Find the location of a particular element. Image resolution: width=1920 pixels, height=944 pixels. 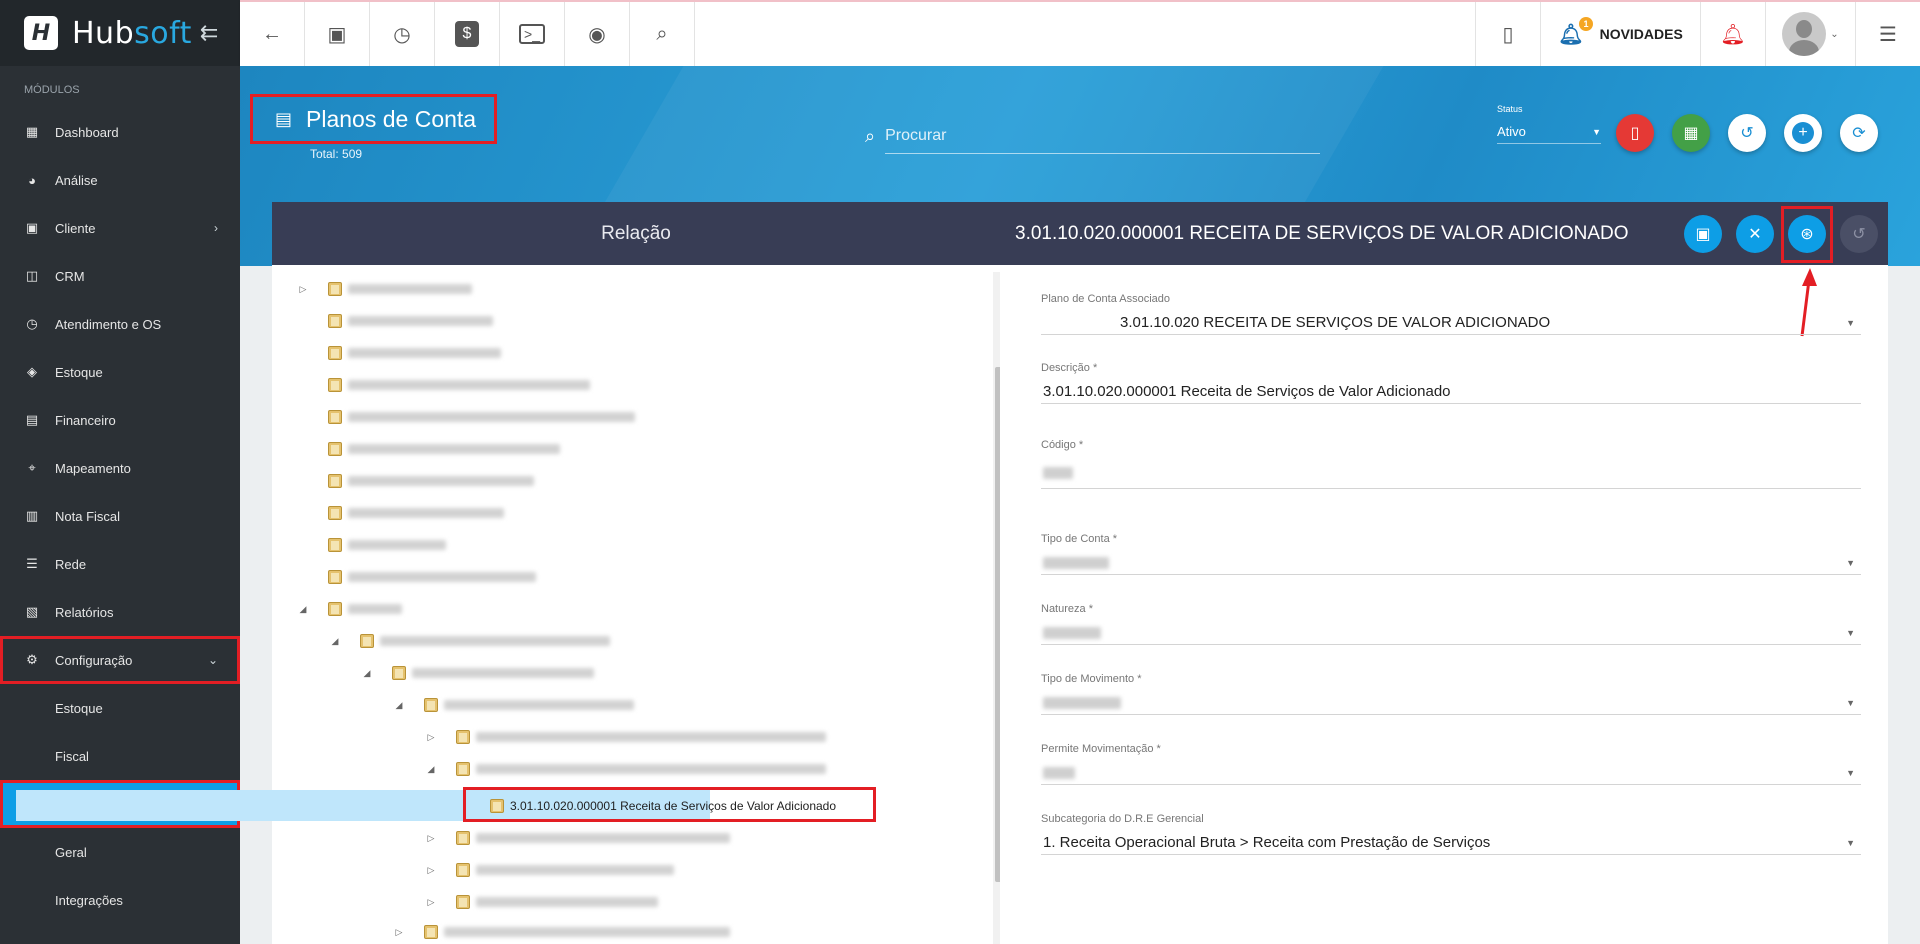

export-excel-button: ▦ is located at coordinates (1691, 133).